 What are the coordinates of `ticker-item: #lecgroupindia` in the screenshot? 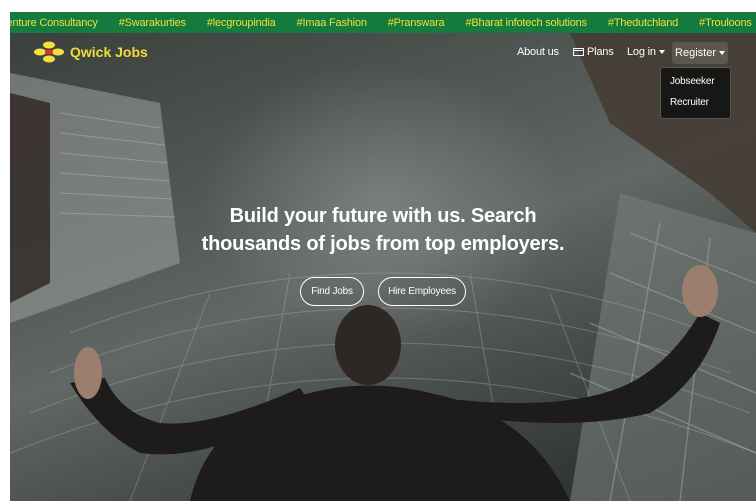 It's located at (241, 23).